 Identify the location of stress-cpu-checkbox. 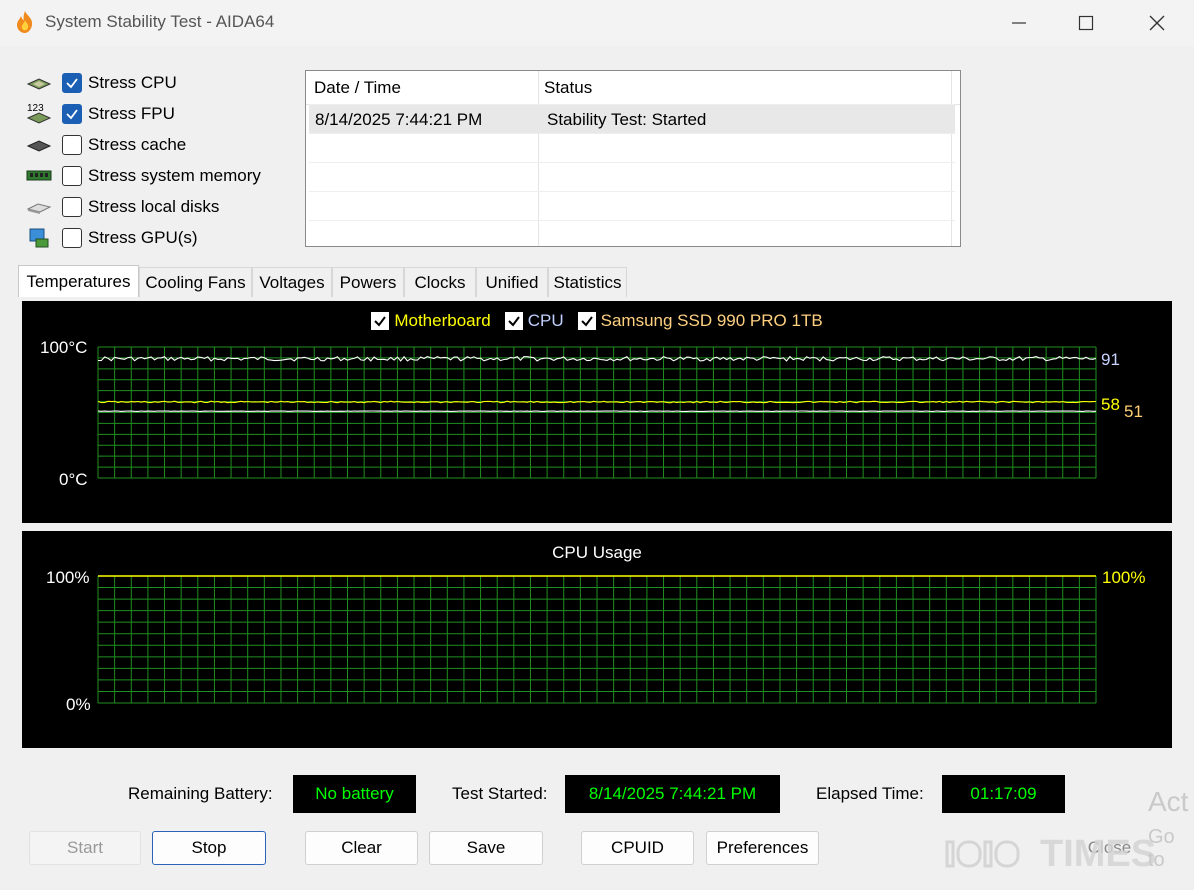
(72, 83).